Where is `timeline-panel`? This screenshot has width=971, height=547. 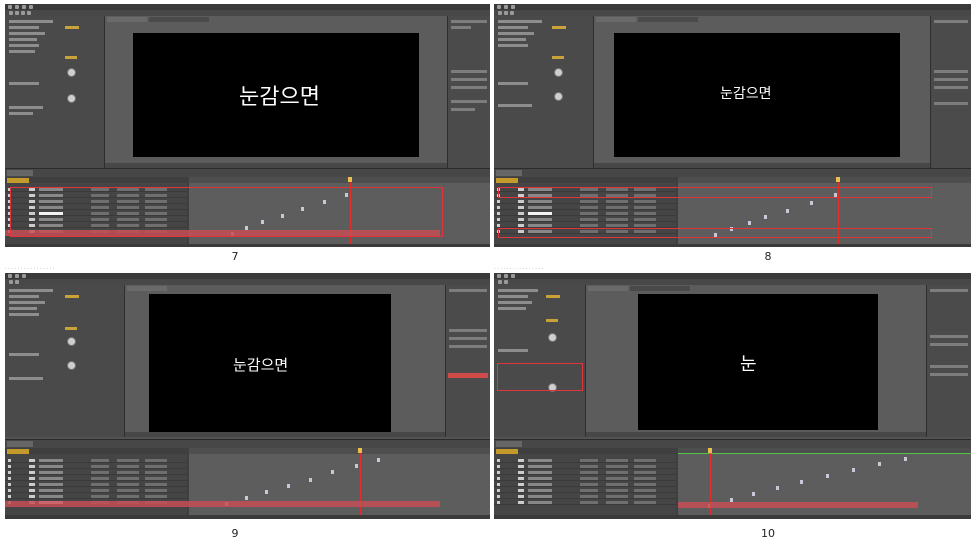
timeline-panel is located at coordinates (247, 479).